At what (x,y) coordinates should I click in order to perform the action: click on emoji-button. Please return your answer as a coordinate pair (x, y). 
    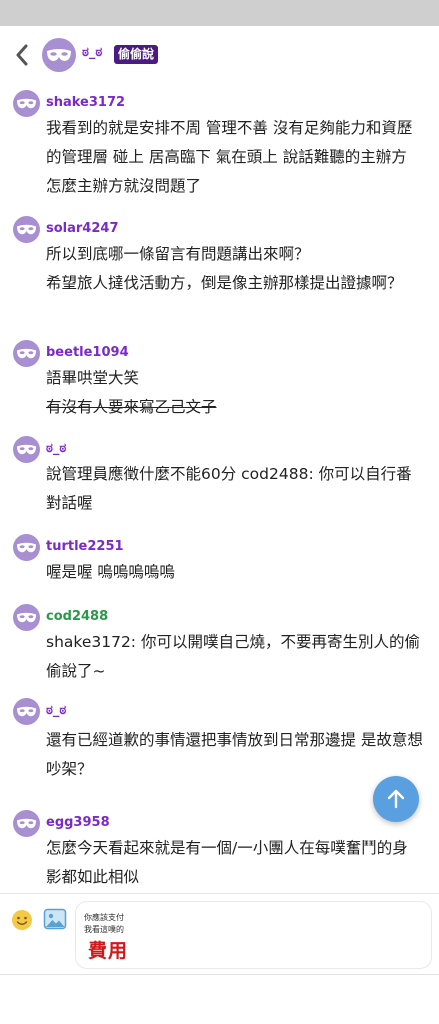
    Looking at the image, I should click on (22, 922).